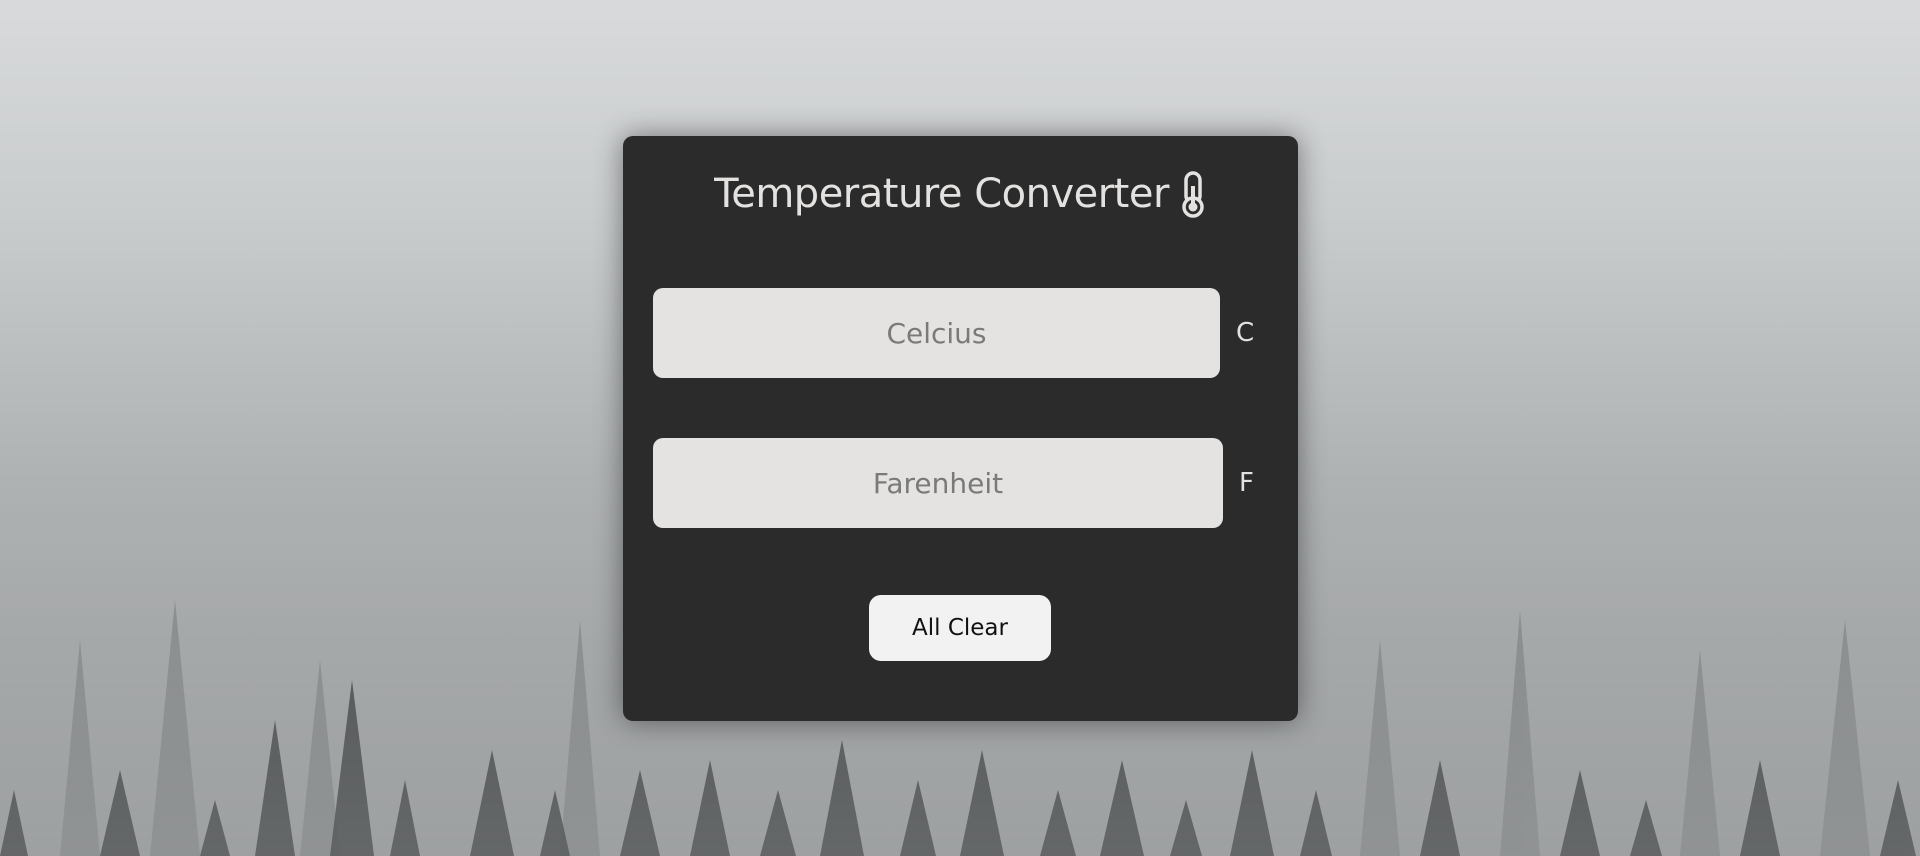 This screenshot has height=856, width=1920. Describe the element at coordinates (1245, 333) in the screenshot. I see `celsius-unit-label: C` at that location.